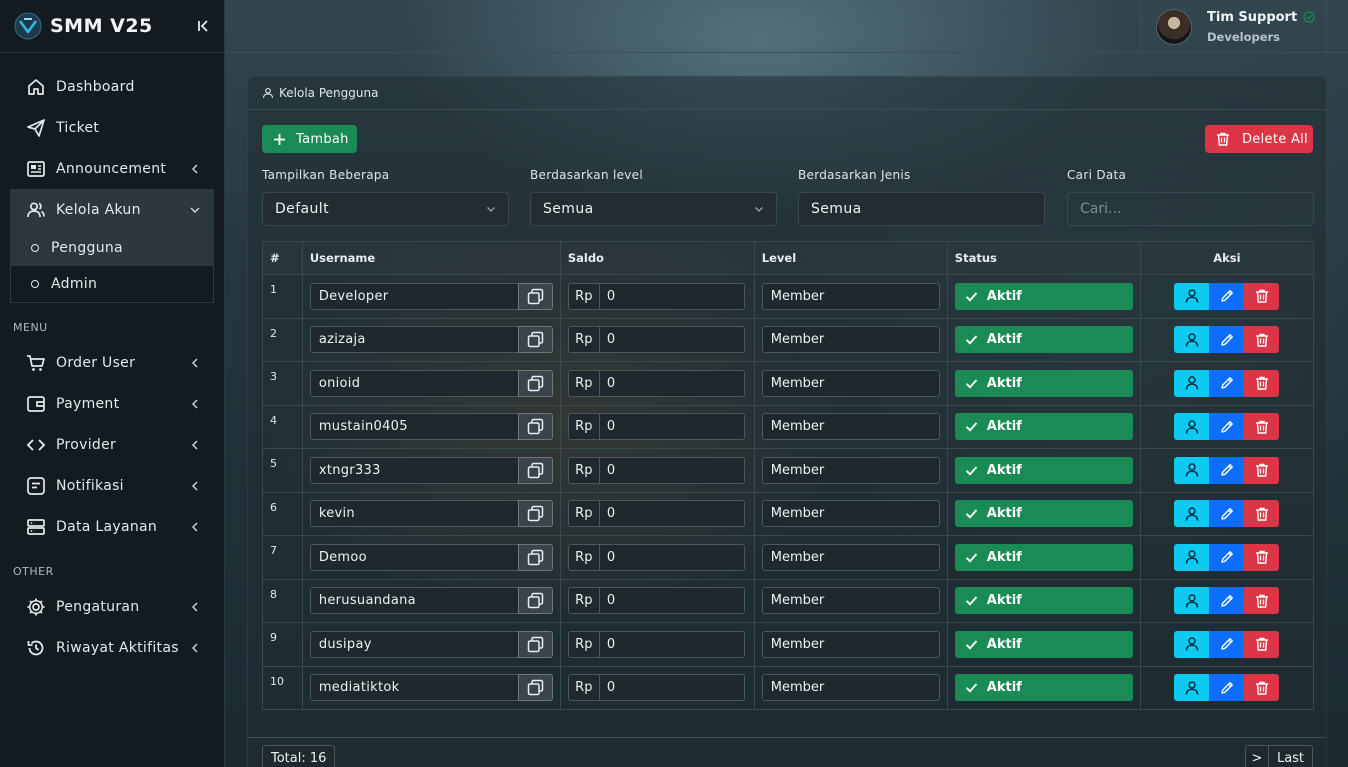  Describe the element at coordinates (413, 688) in the screenshot. I see `username-field: mediatiktok` at that location.